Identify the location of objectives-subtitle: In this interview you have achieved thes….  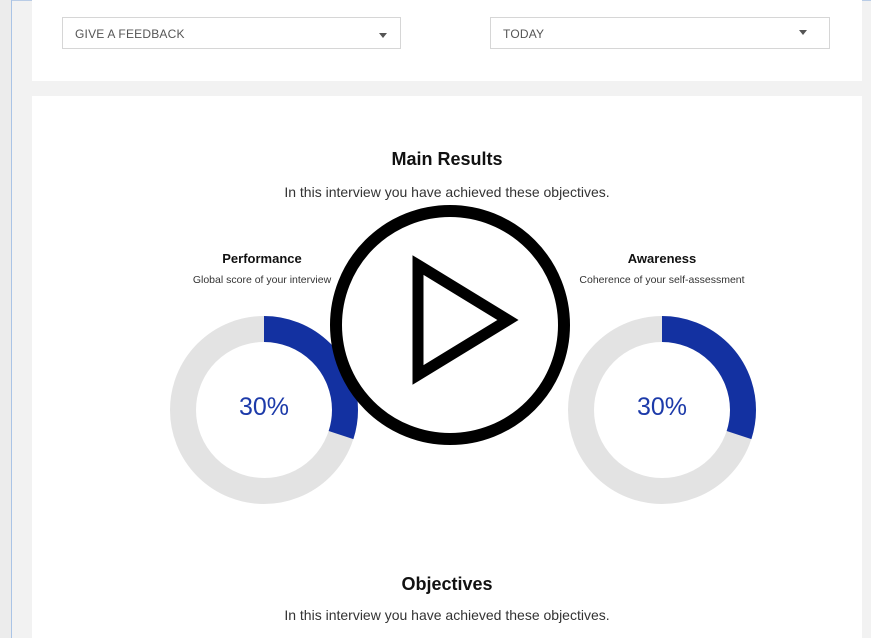
(447, 615).